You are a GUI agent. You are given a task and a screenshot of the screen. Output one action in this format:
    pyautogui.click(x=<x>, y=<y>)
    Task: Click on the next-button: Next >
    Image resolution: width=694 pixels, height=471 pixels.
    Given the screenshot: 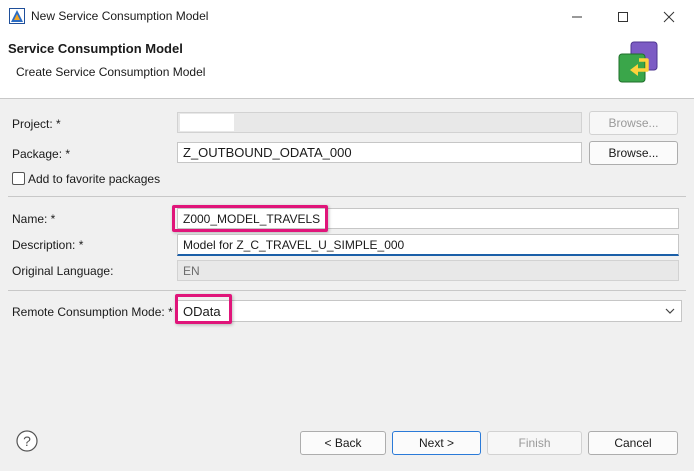 What is the action you would take?
    pyautogui.click(x=436, y=443)
    